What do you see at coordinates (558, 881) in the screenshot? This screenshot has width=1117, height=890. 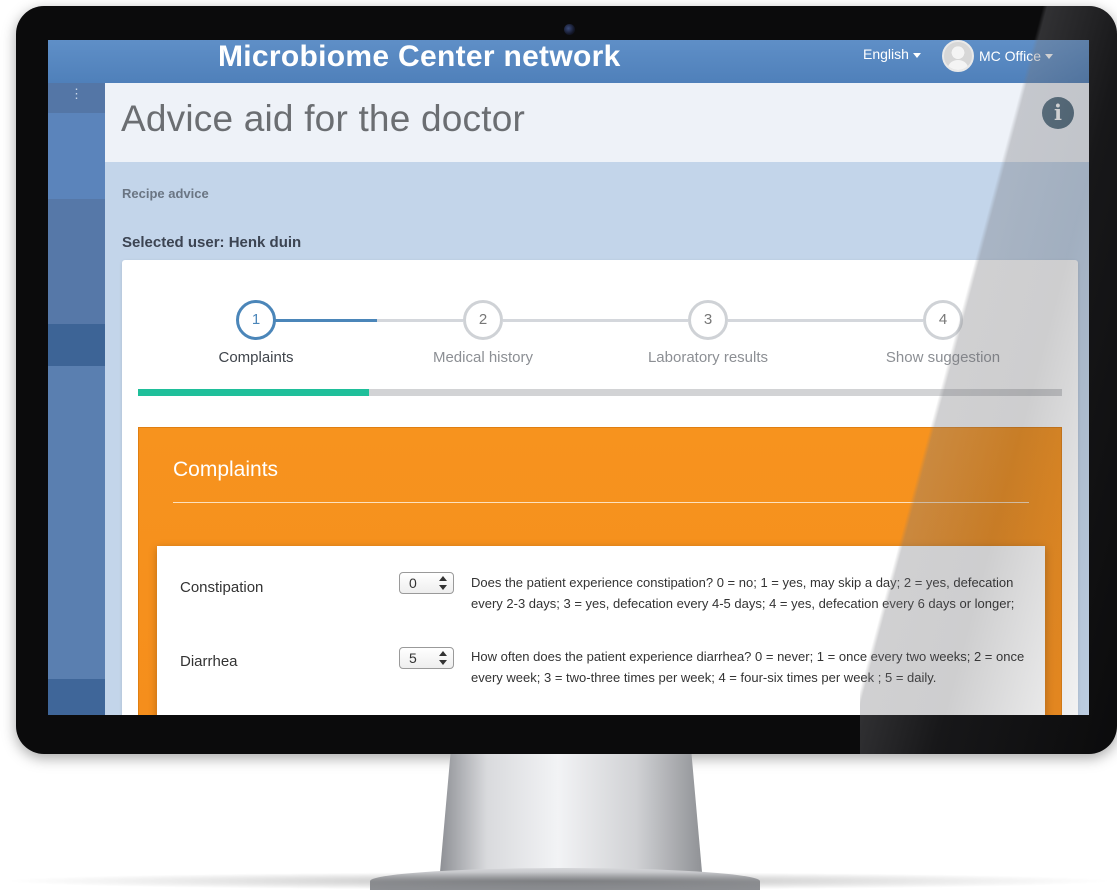 I see `floor-shadow` at bounding box center [558, 881].